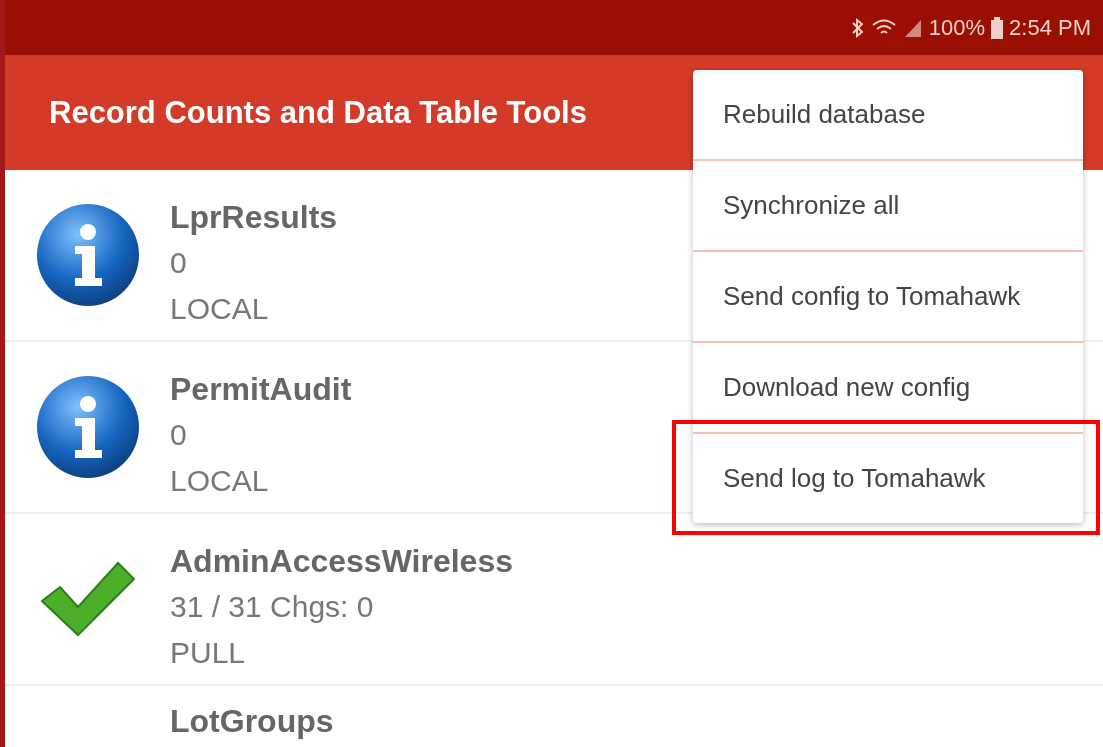 Image resolution: width=1103 pixels, height=747 pixels. I want to click on battery-icon, so click(997, 27).